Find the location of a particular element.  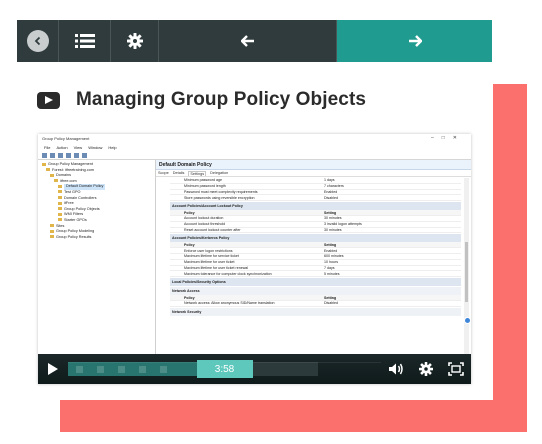

section-header: Account Policies/Kerberos Policy is located at coordinates (315, 238).